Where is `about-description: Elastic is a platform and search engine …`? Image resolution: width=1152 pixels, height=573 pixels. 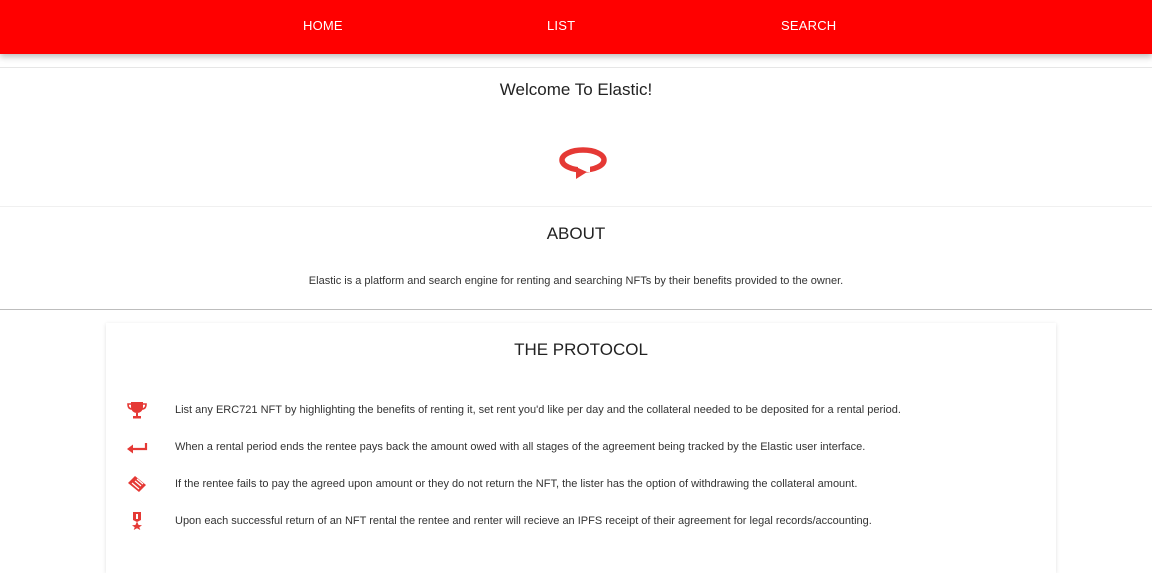 about-description: Elastic is a platform and search engine … is located at coordinates (576, 281).